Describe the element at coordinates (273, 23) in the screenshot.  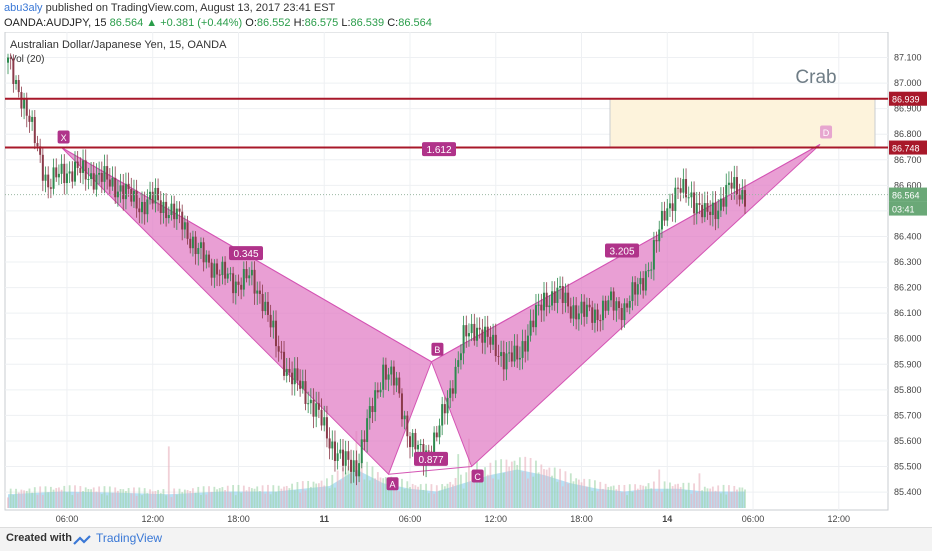
I see `open-value: 86.552` at that location.